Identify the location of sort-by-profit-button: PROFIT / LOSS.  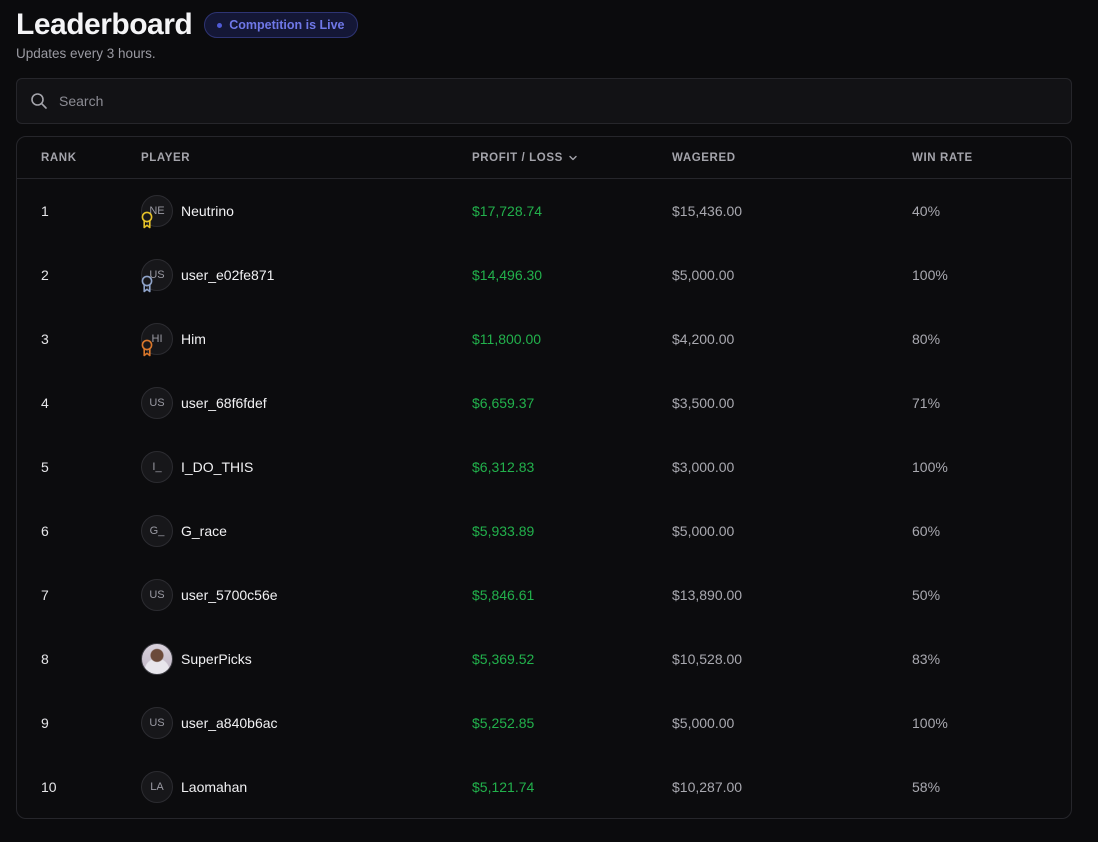
(525, 158).